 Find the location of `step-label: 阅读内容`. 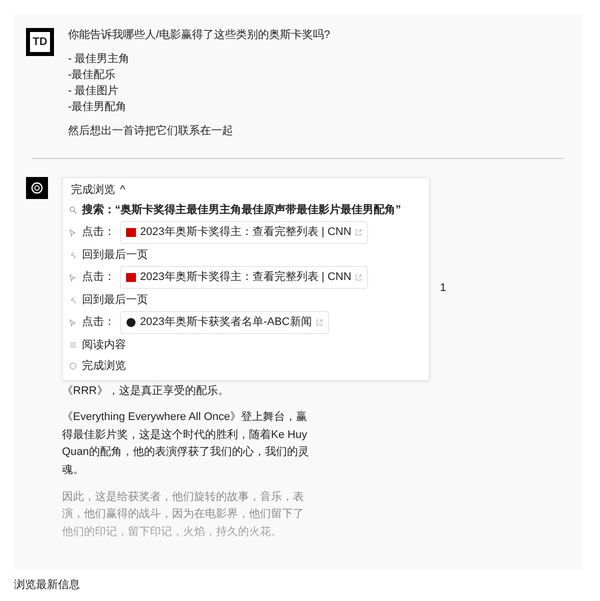

step-label: 阅读内容 is located at coordinates (104, 345).